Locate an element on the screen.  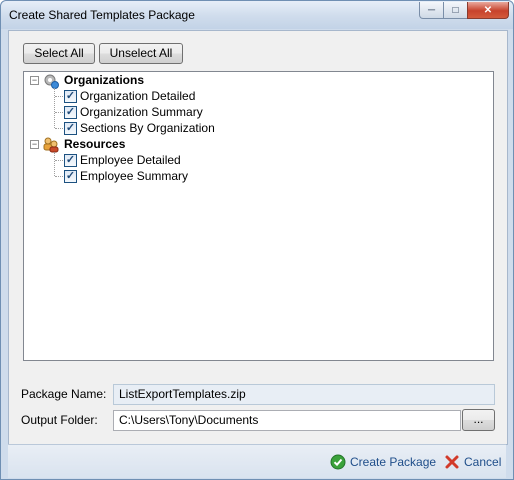
gear-globe-icon is located at coordinates (51, 81).